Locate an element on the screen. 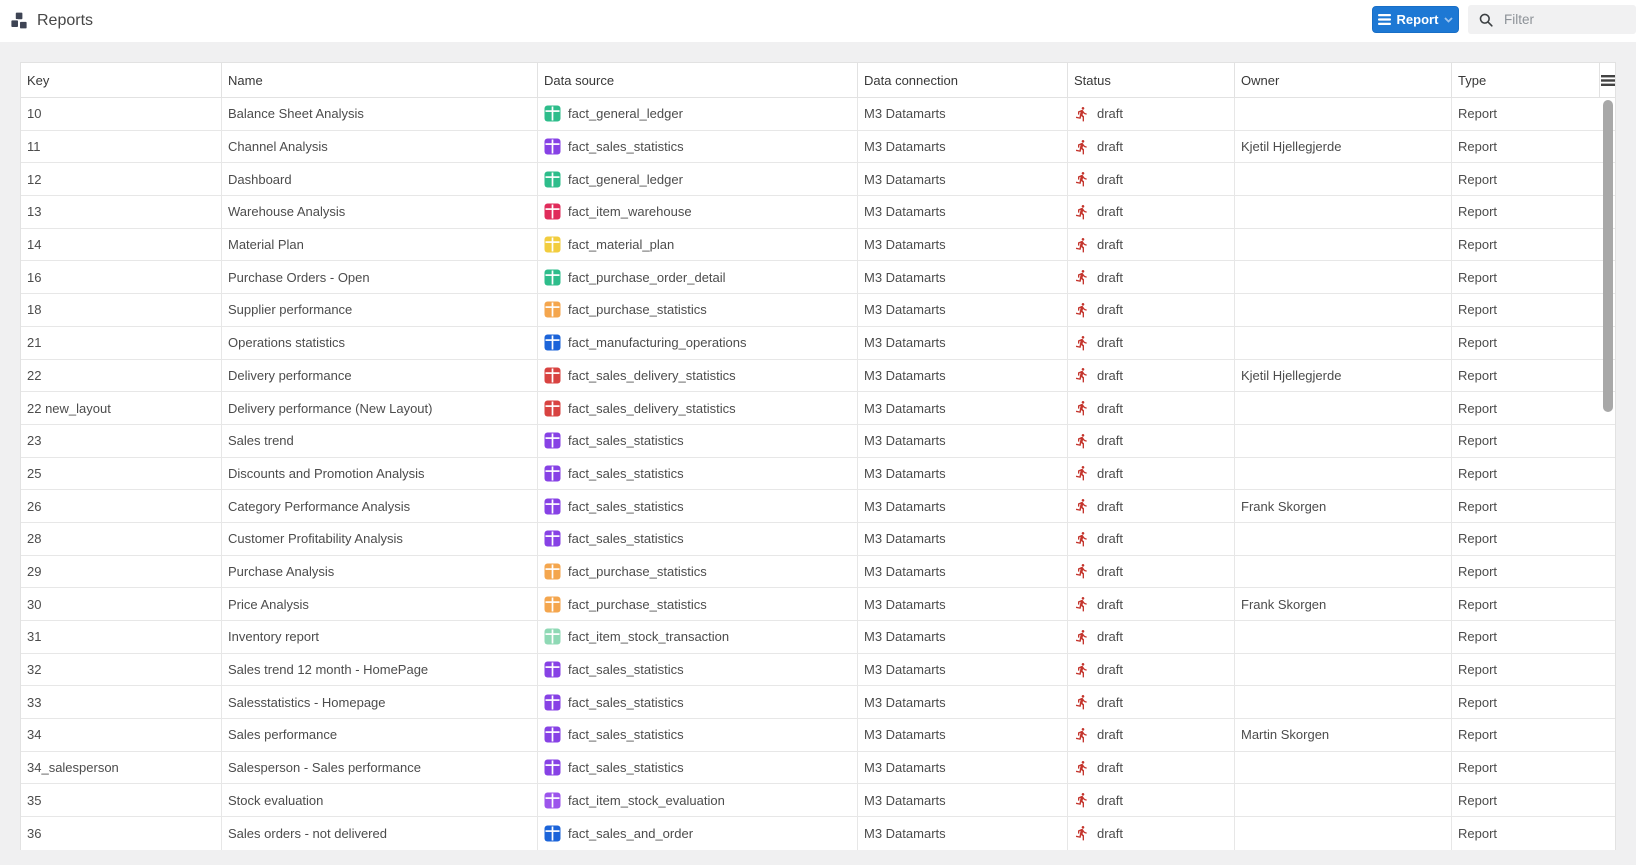 This screenshot has width=1636, height=865. report-button: Report is located at coordinates (1415, 19).